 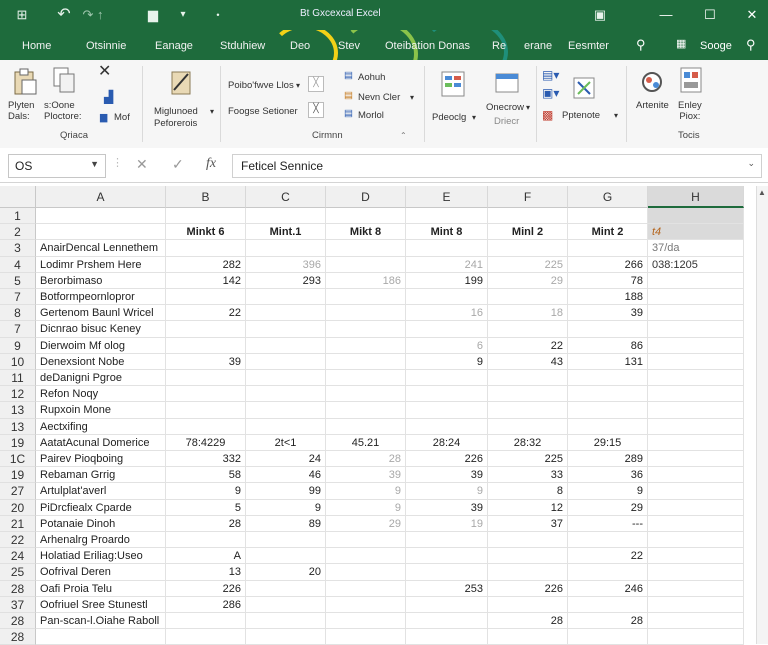 What do you see at coordinates (528, 491) in the screenshot?
I see `data-cell: 8` at bounding box center [528, 491].